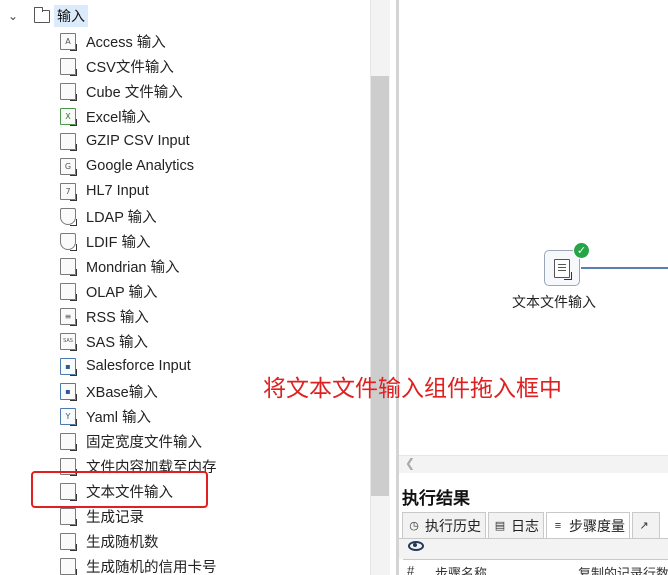 The image size is (668, 575). What do you see at coordinates (68, 491) in the screenshot?
I see `text-file-input-icon` at bounding box center [68, 491].